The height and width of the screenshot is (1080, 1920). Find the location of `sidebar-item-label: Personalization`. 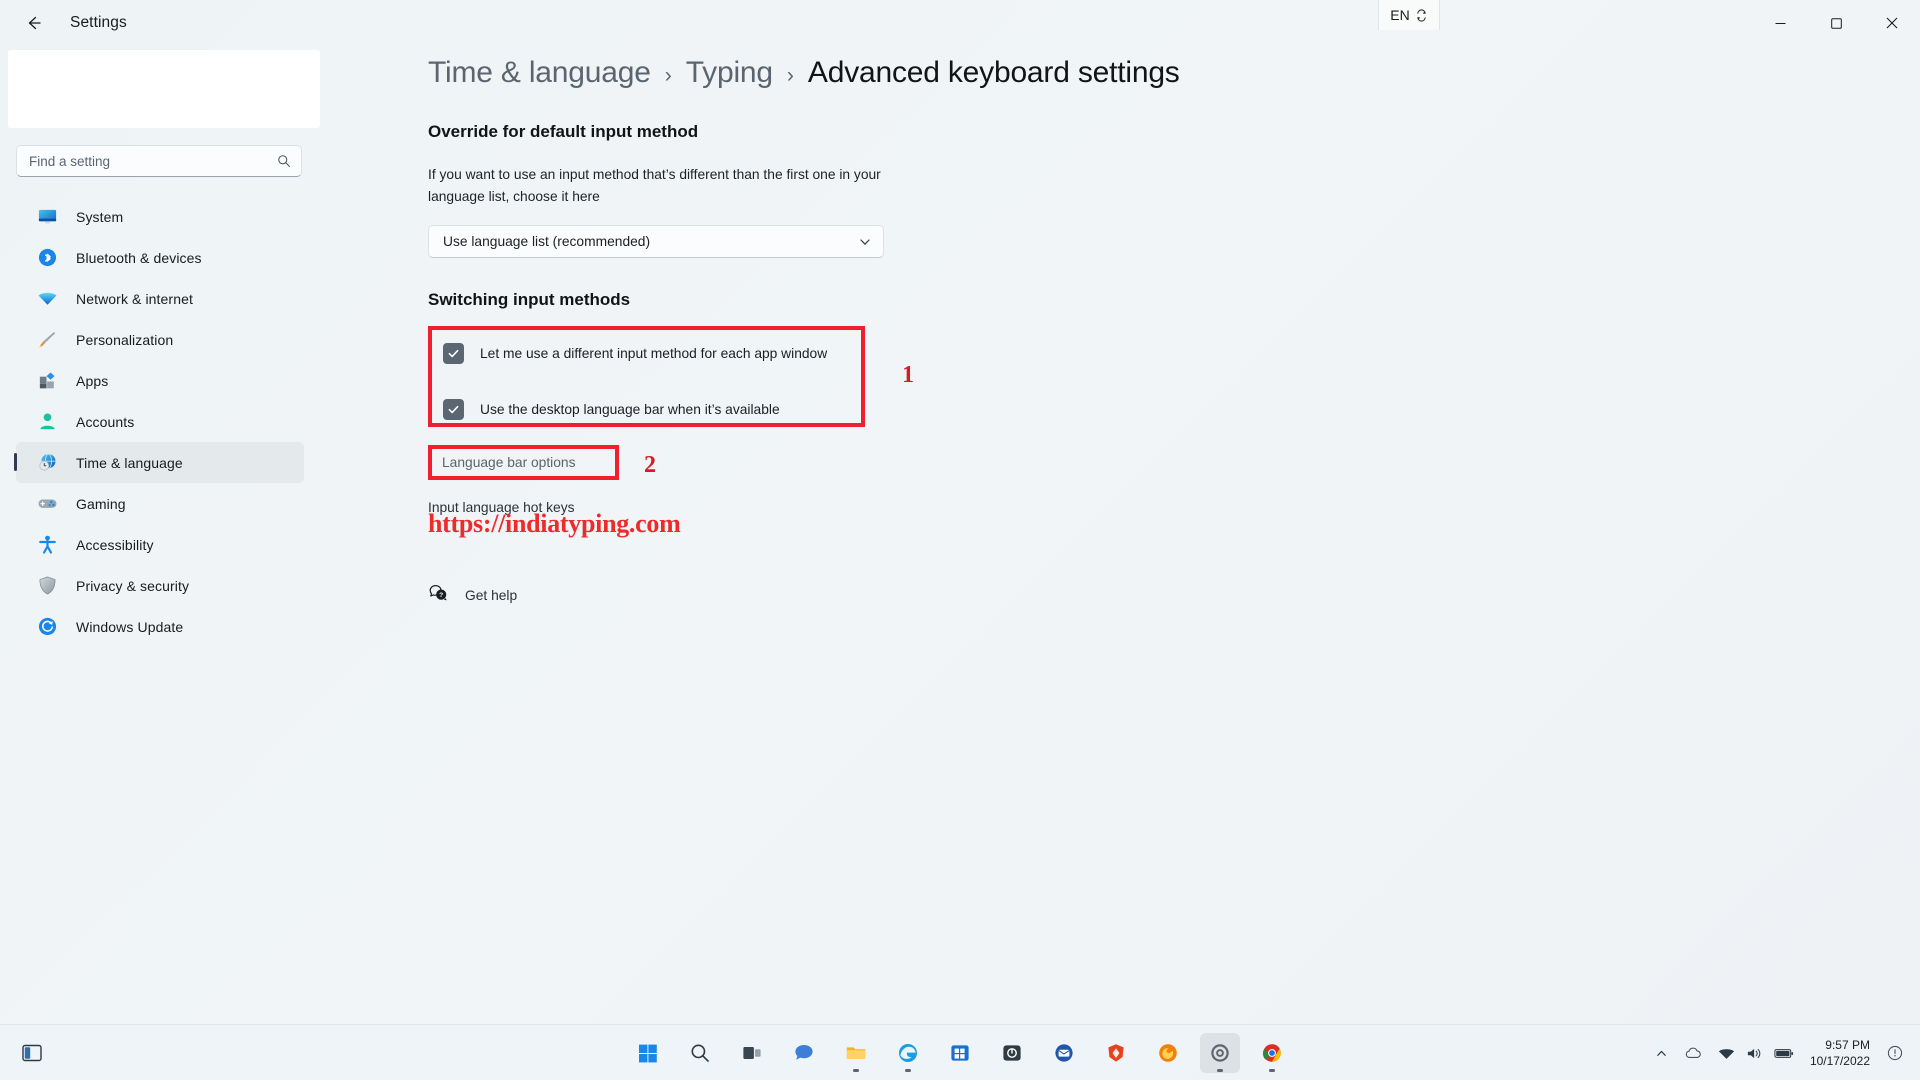

sidebar-item-label: Personalization is located at coordinates (125, 339).